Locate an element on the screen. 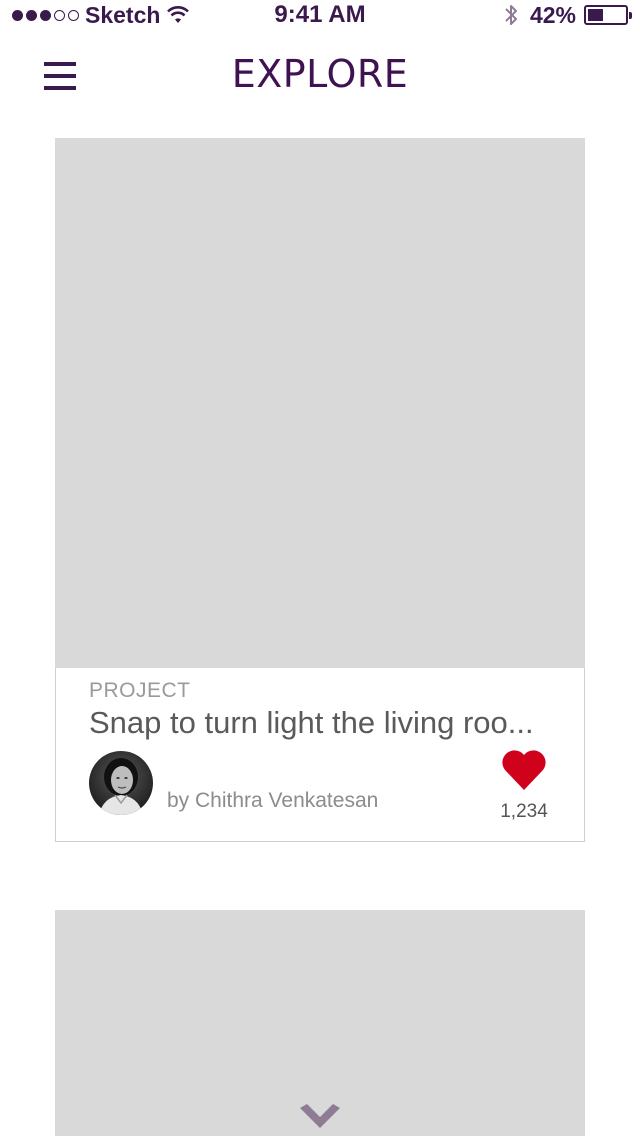 The image size is (640, 1136). battery-percent: 42% is located at coordinates (552, 14).